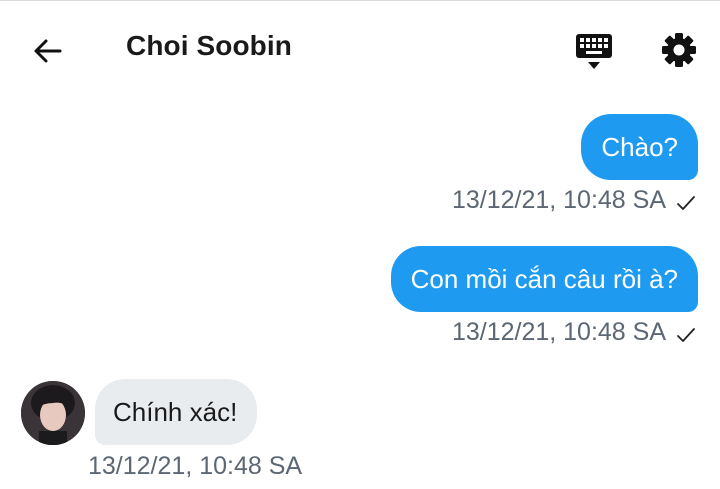  What do you see at coordinates (544, 279) in the screenshot?
I see `outgoing-message-bubble: Con mồi cắn câu rồi à?` at bounding box center [544, 279].